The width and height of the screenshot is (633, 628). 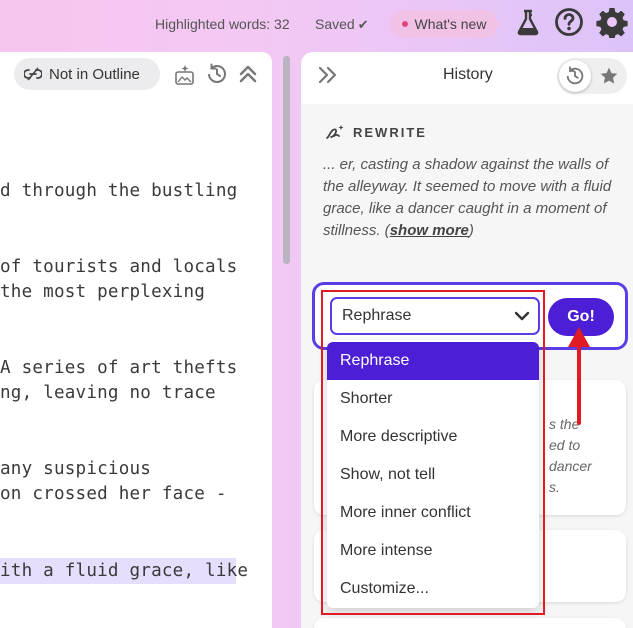 I want to click on rewrite-header: REWRITE, so click(x=376, y=132).